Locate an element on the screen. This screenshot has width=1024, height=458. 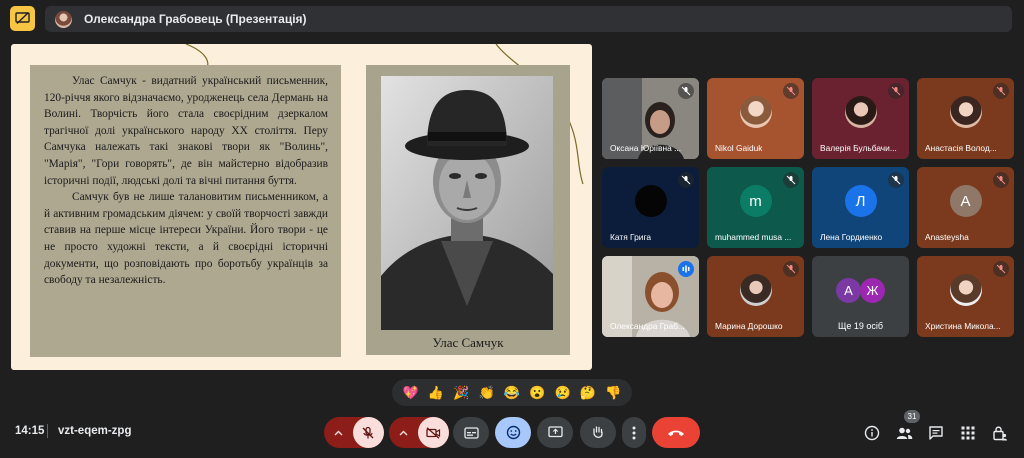
mic-control-group is located at coordinates (354, 432).